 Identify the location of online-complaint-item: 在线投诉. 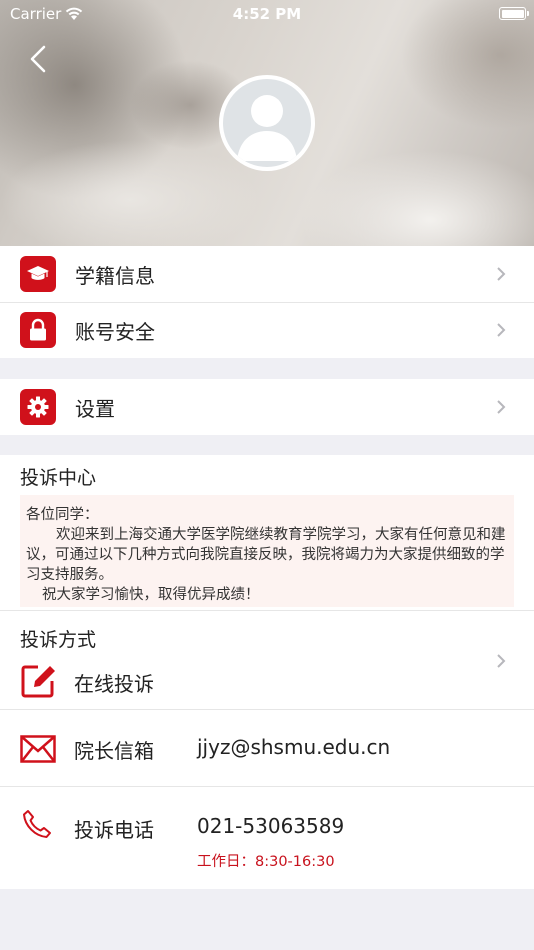
(267, 681).